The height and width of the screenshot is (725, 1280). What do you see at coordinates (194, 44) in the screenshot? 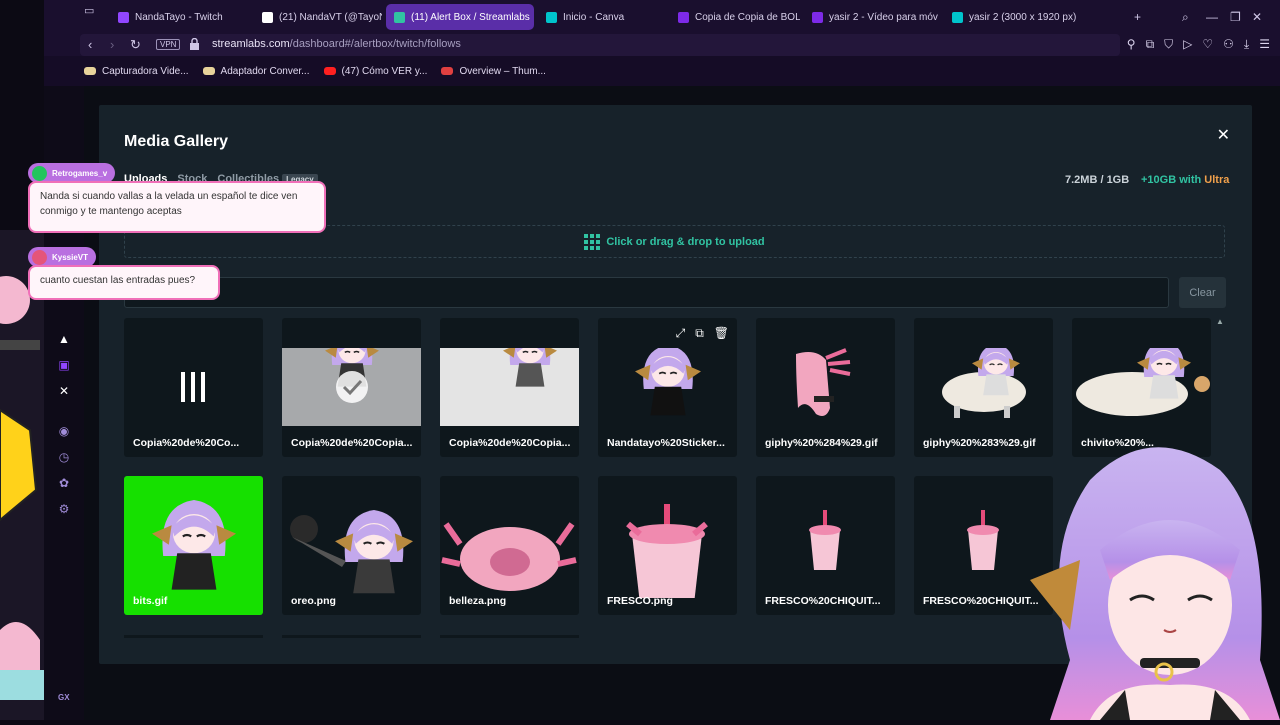
I see `lock-icon` at bounding box center [194, 44].